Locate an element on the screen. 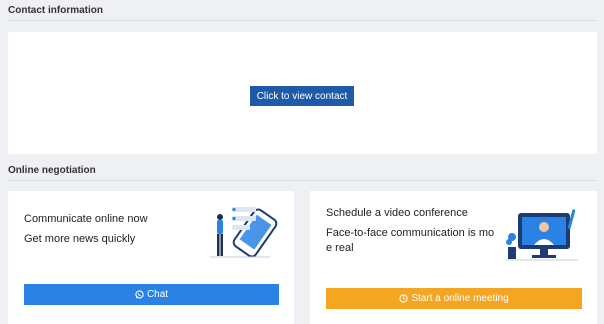  clock-icon is located at coordinates (403, 298).